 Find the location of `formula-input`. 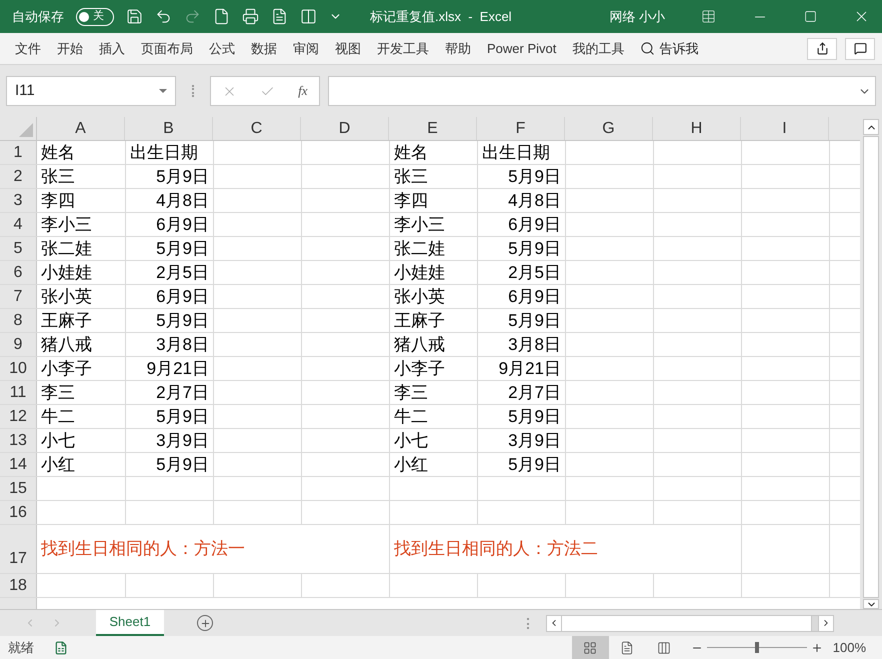

formula-input is located at coordinates (602, 91).